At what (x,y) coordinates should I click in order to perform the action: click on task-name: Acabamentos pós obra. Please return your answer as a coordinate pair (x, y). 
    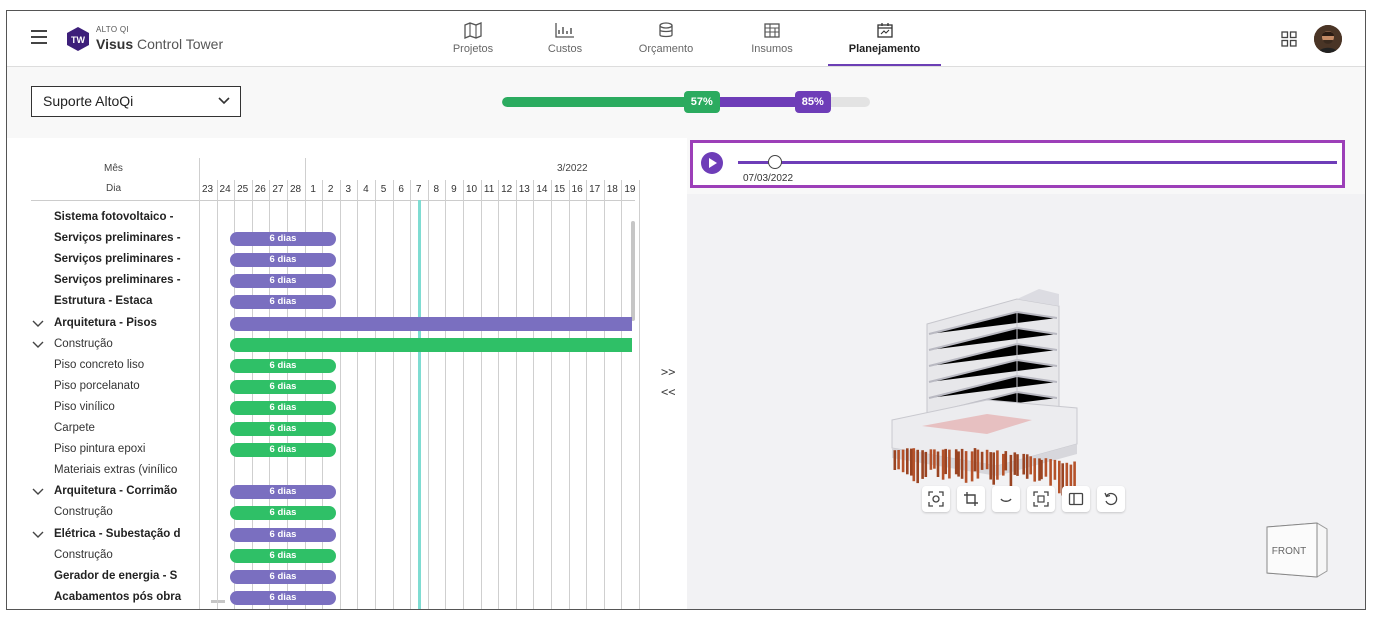
    Looking at the image, I should click on (124, 597).